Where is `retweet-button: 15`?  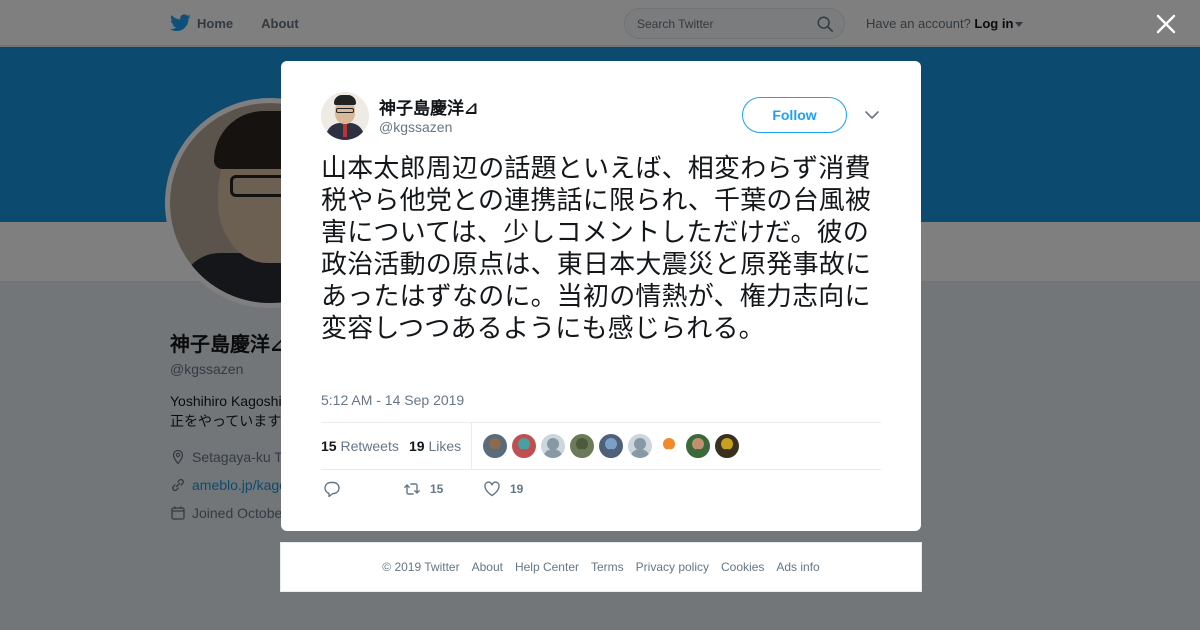 retweet-button: 15 is located at coordinates (423, 489).